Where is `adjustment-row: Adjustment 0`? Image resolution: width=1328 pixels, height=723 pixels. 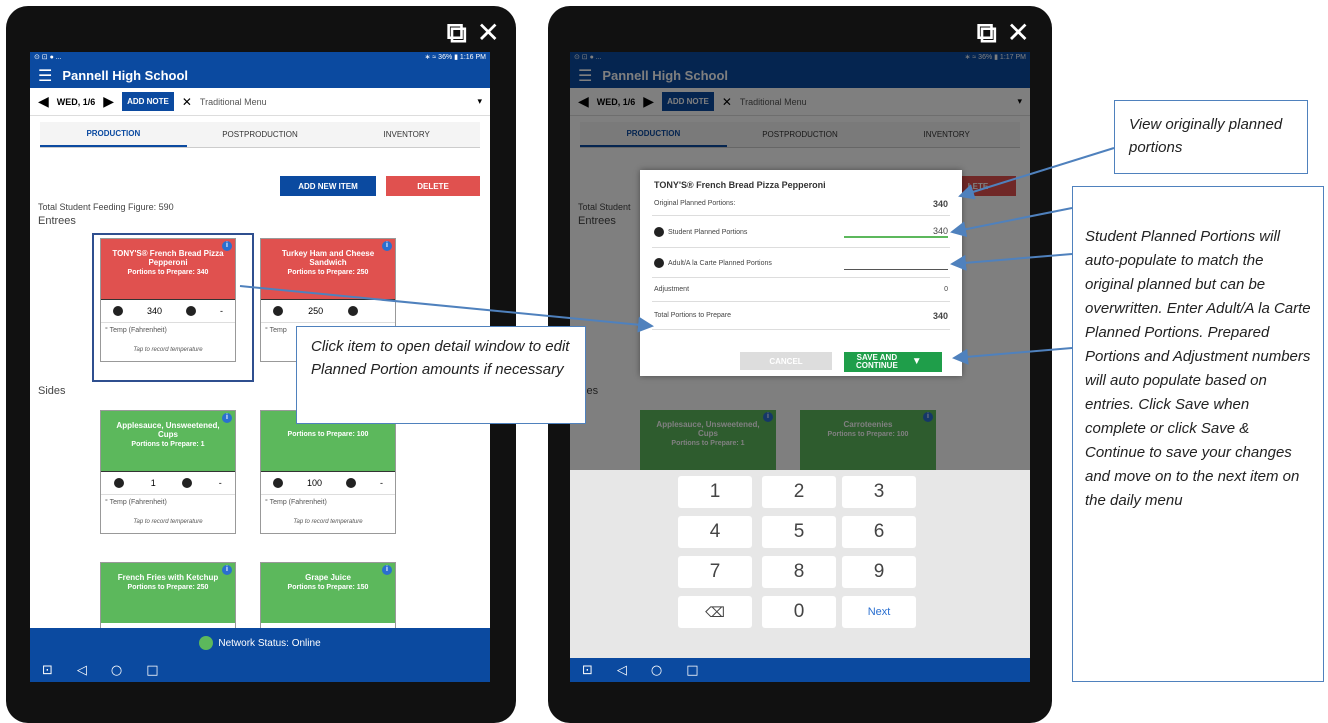 adjustment-row: Adjustment 0 is located at coordinates (801, 290).